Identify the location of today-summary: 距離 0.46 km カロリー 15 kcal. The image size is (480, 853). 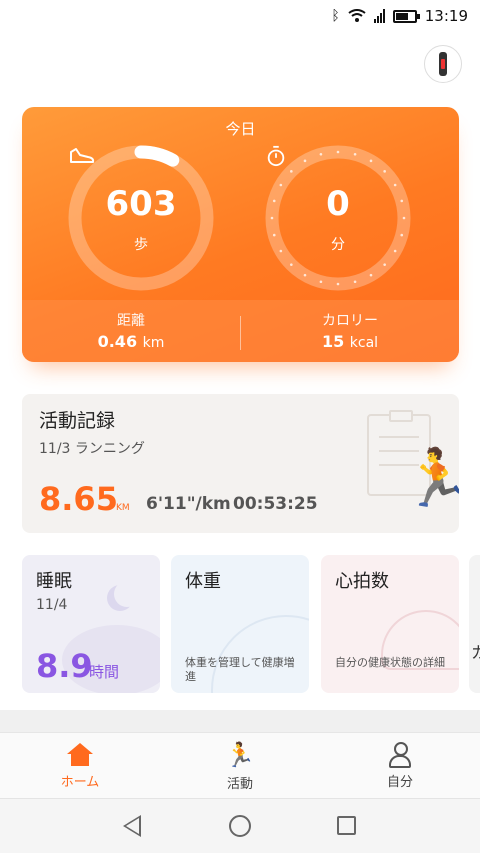
(240, 331).